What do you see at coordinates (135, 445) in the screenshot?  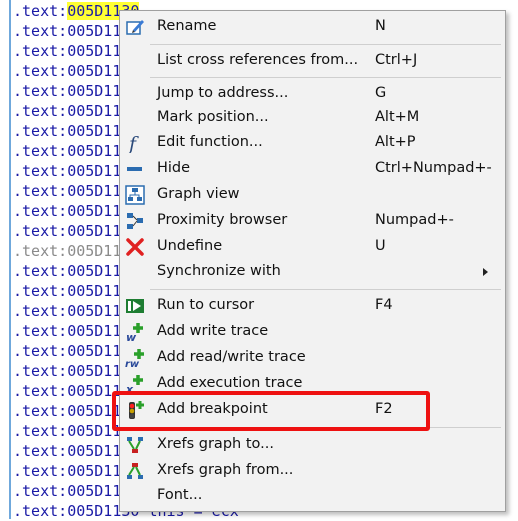 I see `xrefs-graph-to-icon` at bounding box center [135, 445].